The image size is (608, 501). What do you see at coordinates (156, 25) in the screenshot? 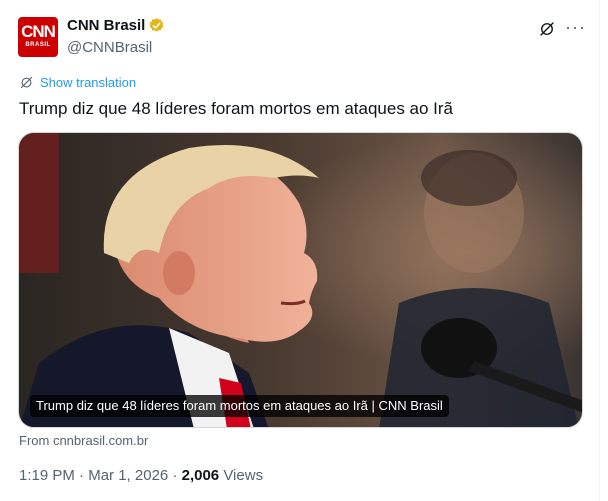
I see `verified-badge-icon` at bounding box center [156, 25].